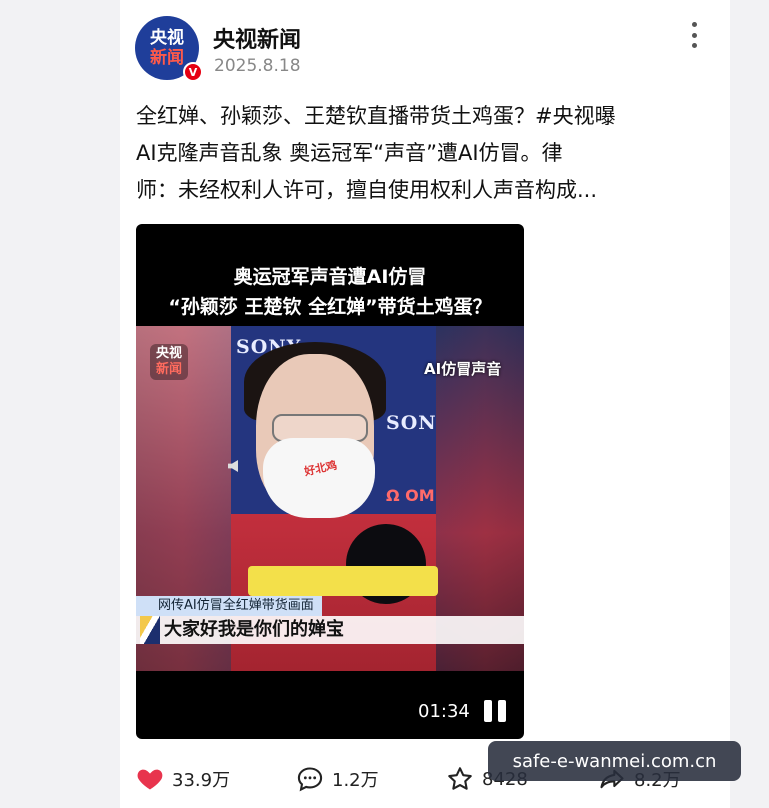 This screenshot has height=808, width=769. Describe the element at coordinates (376, 116) in the screenshot. I see `post-text-line: 全红婵、孙颖莎、王楚钦直播带货土鸡蛋？#央视曝` at that location.